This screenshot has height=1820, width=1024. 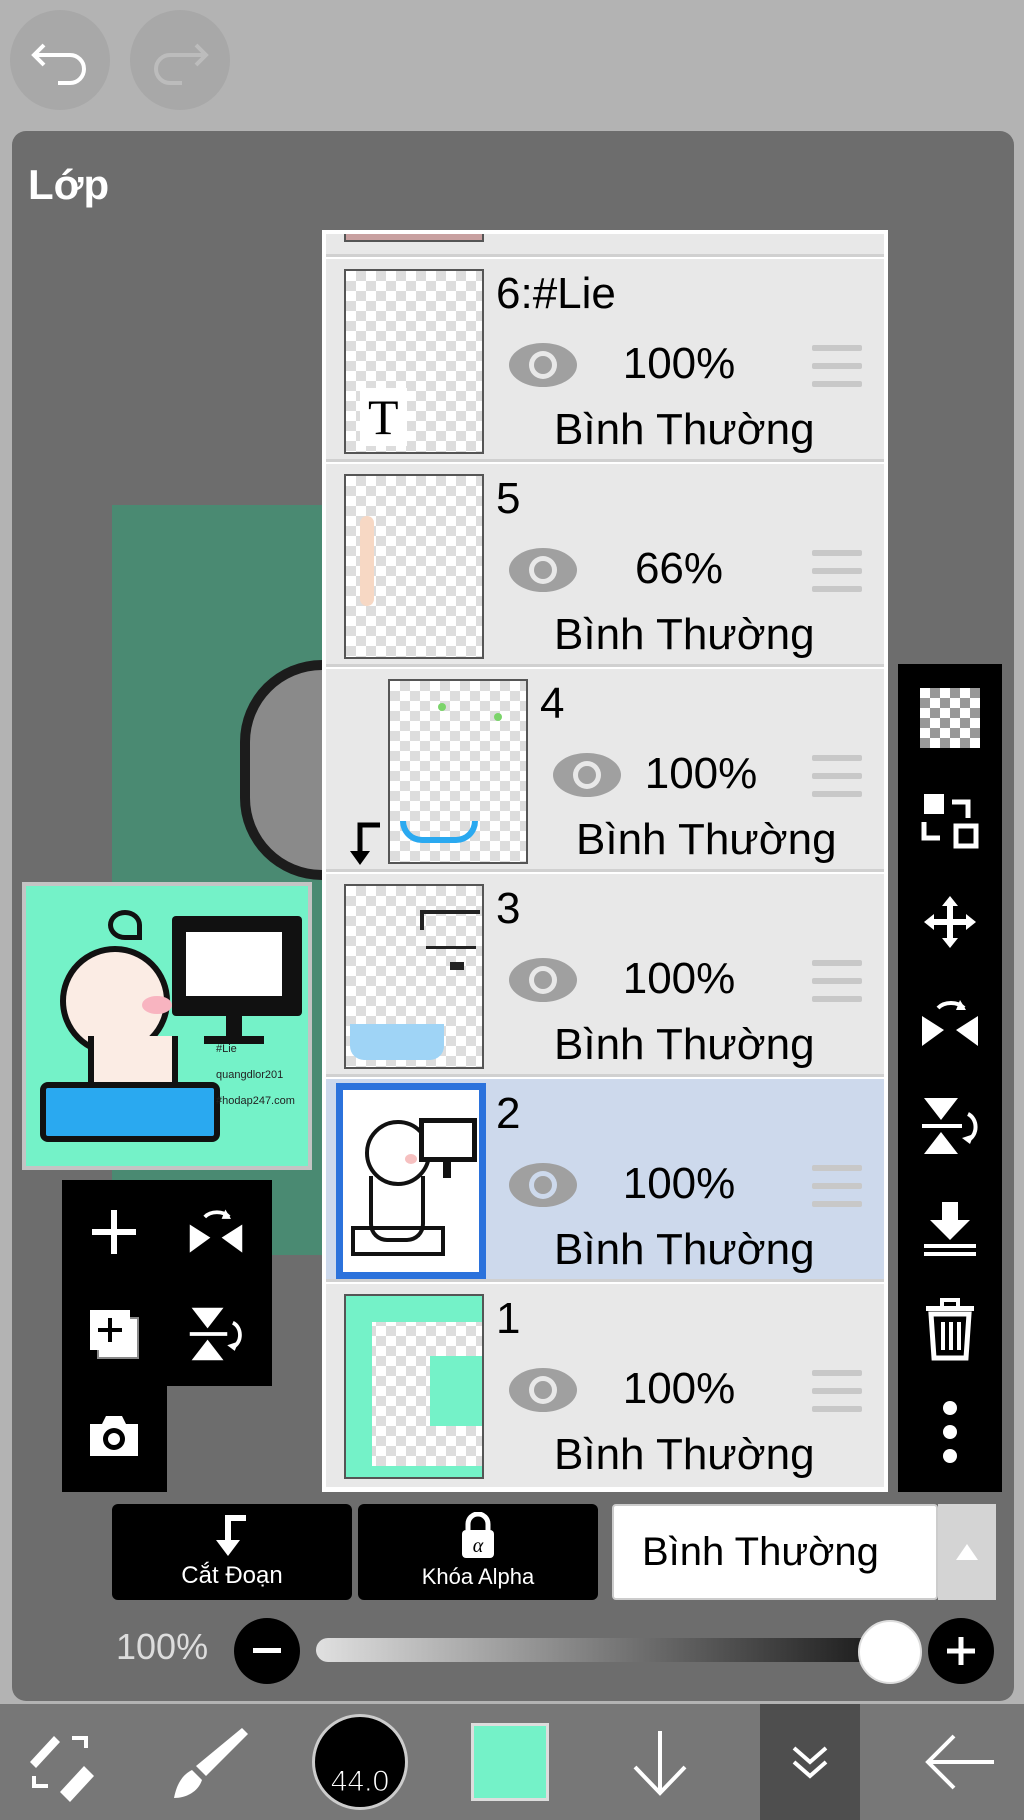 What do you see at coordinates (114, 1436) in the screenshot?
I see `camera-button` at bounding box center [114, 1436].